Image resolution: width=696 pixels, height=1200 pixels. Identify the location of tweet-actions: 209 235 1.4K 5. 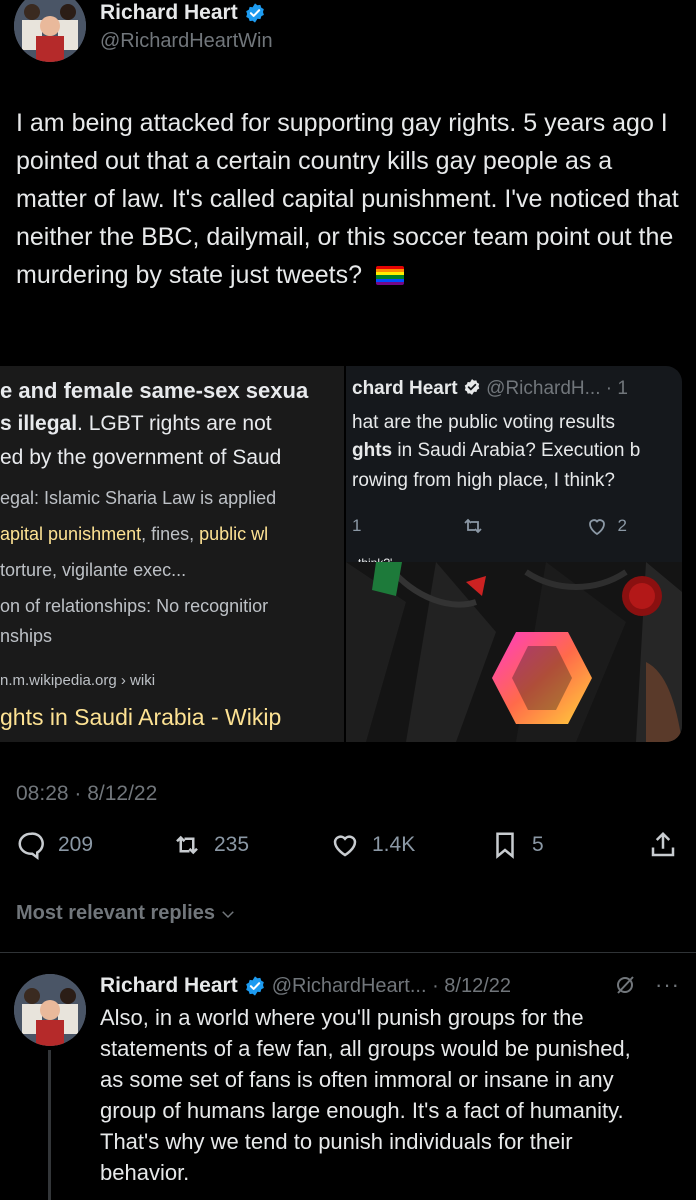
(348, 850).